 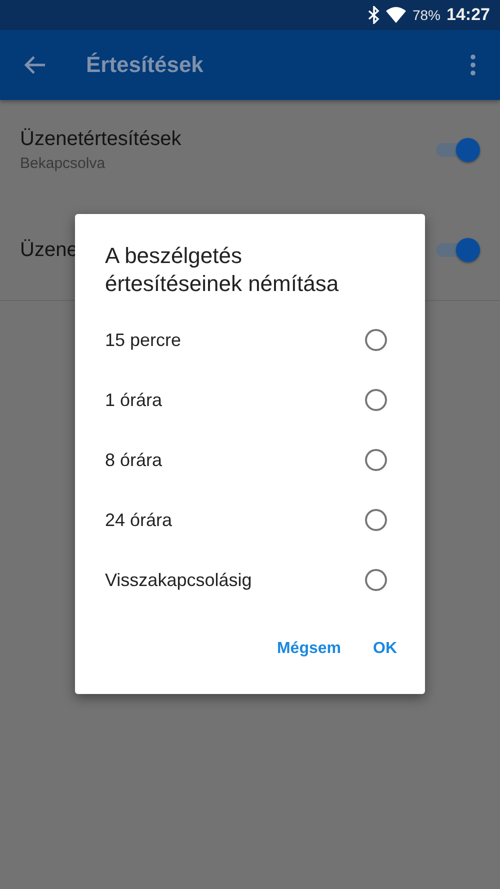 I want to click on option-label: 24 órára, so click(x=138, y=520).